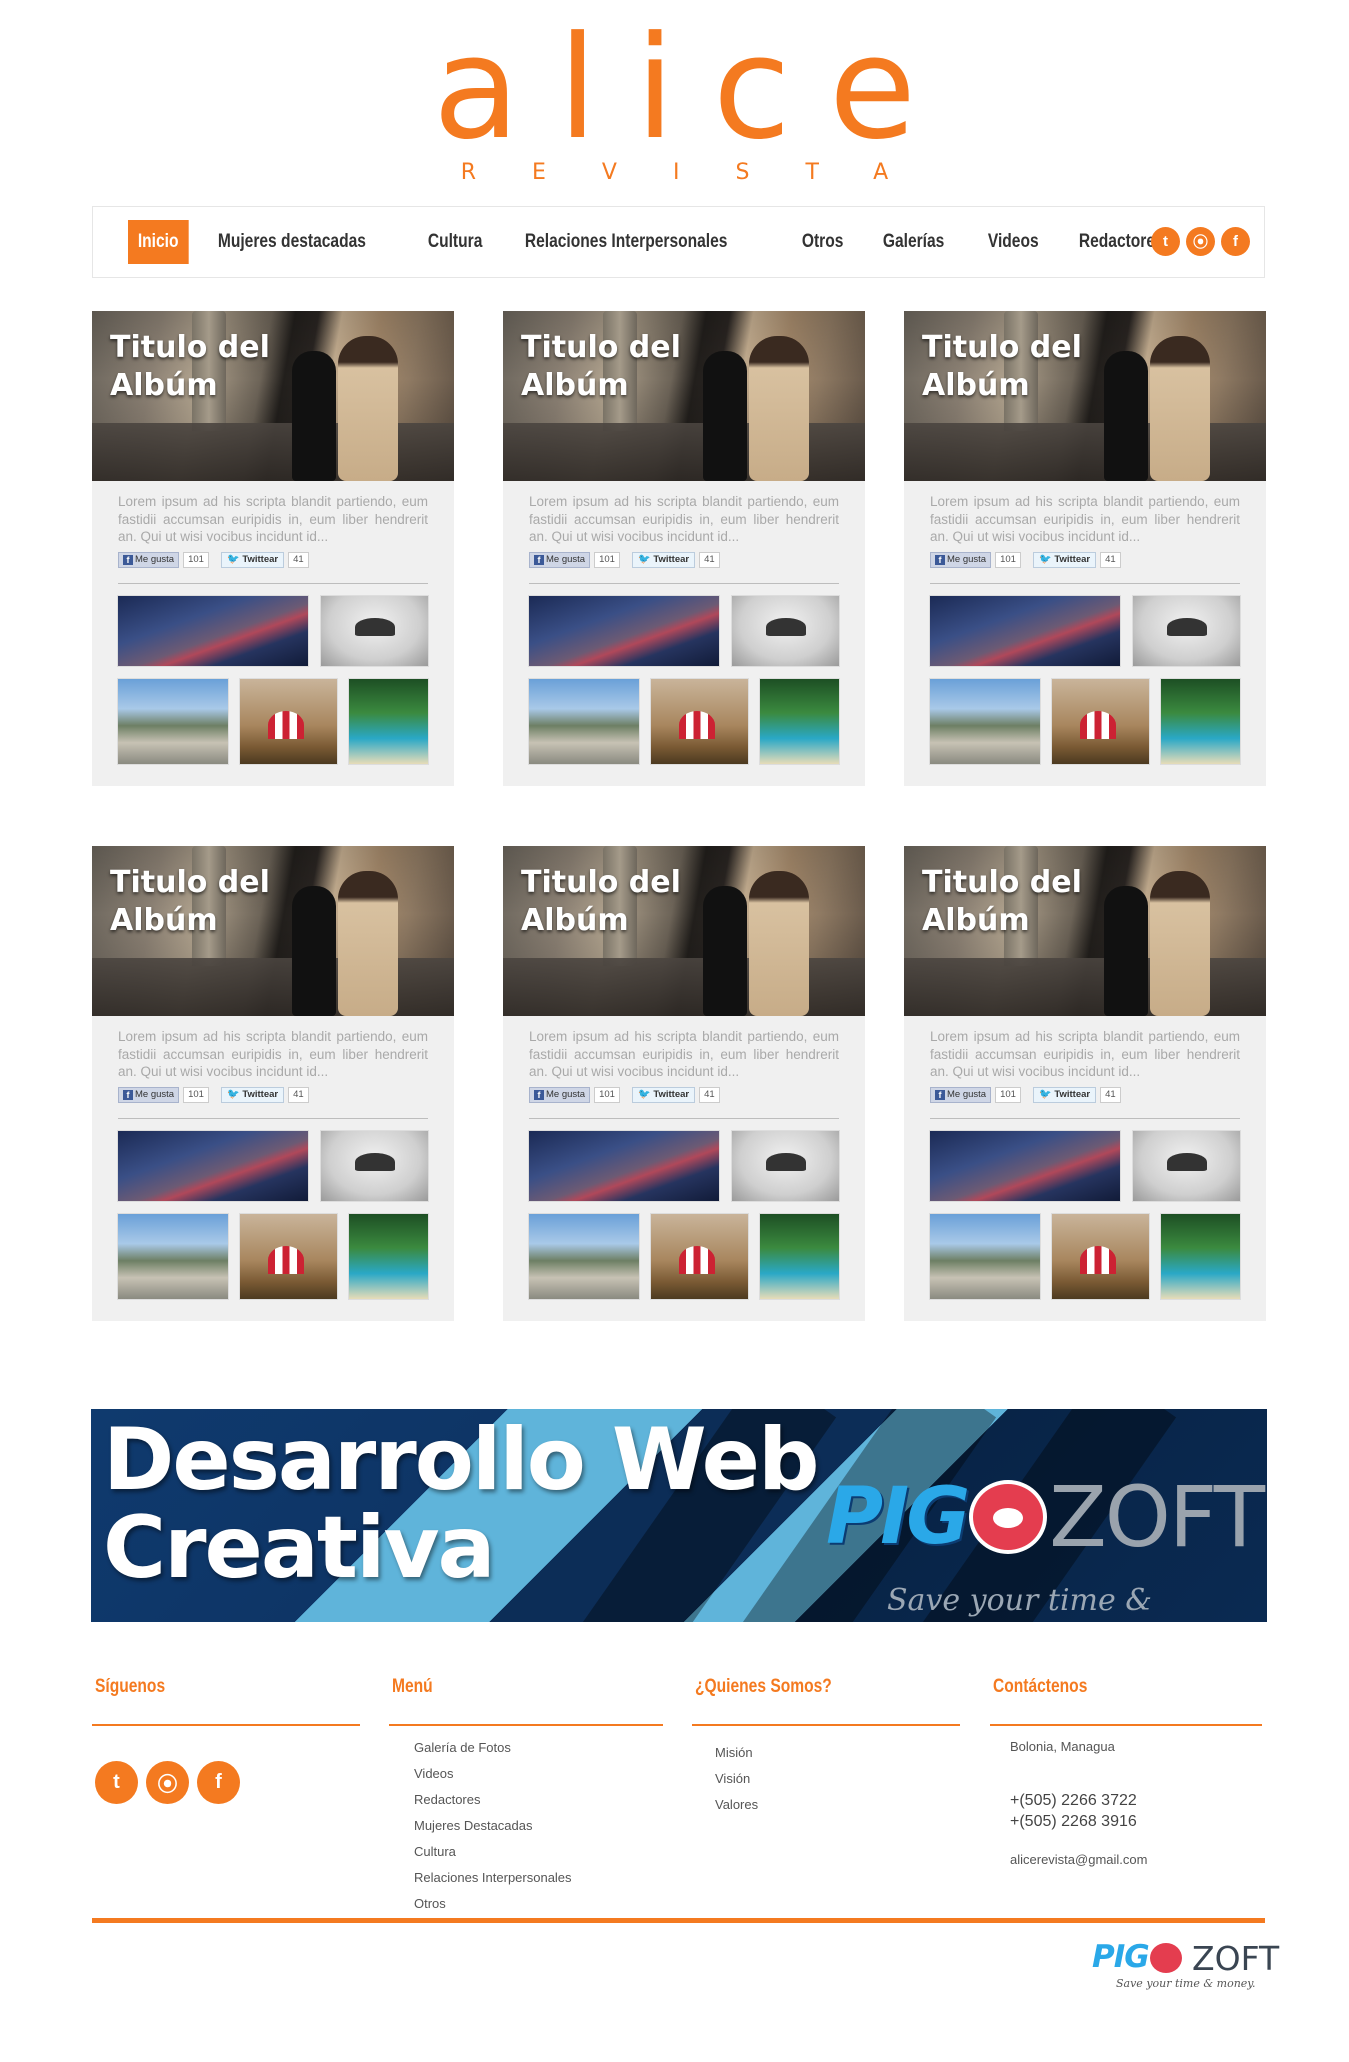 The width and height of the screenshot is (1349, 2062). I want to click on footer-quienes-list: Misión Visión Valores, so click(736, 1779).